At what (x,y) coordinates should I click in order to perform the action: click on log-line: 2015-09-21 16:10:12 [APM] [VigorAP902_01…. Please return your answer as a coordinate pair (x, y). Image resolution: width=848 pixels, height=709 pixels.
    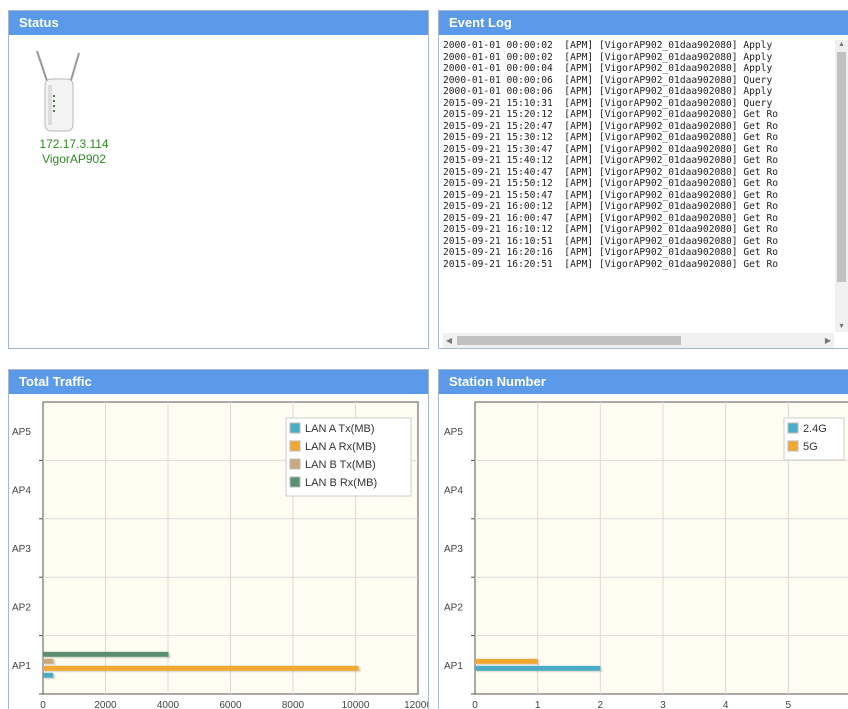
    Looking at the image, I should click on (611, 229).